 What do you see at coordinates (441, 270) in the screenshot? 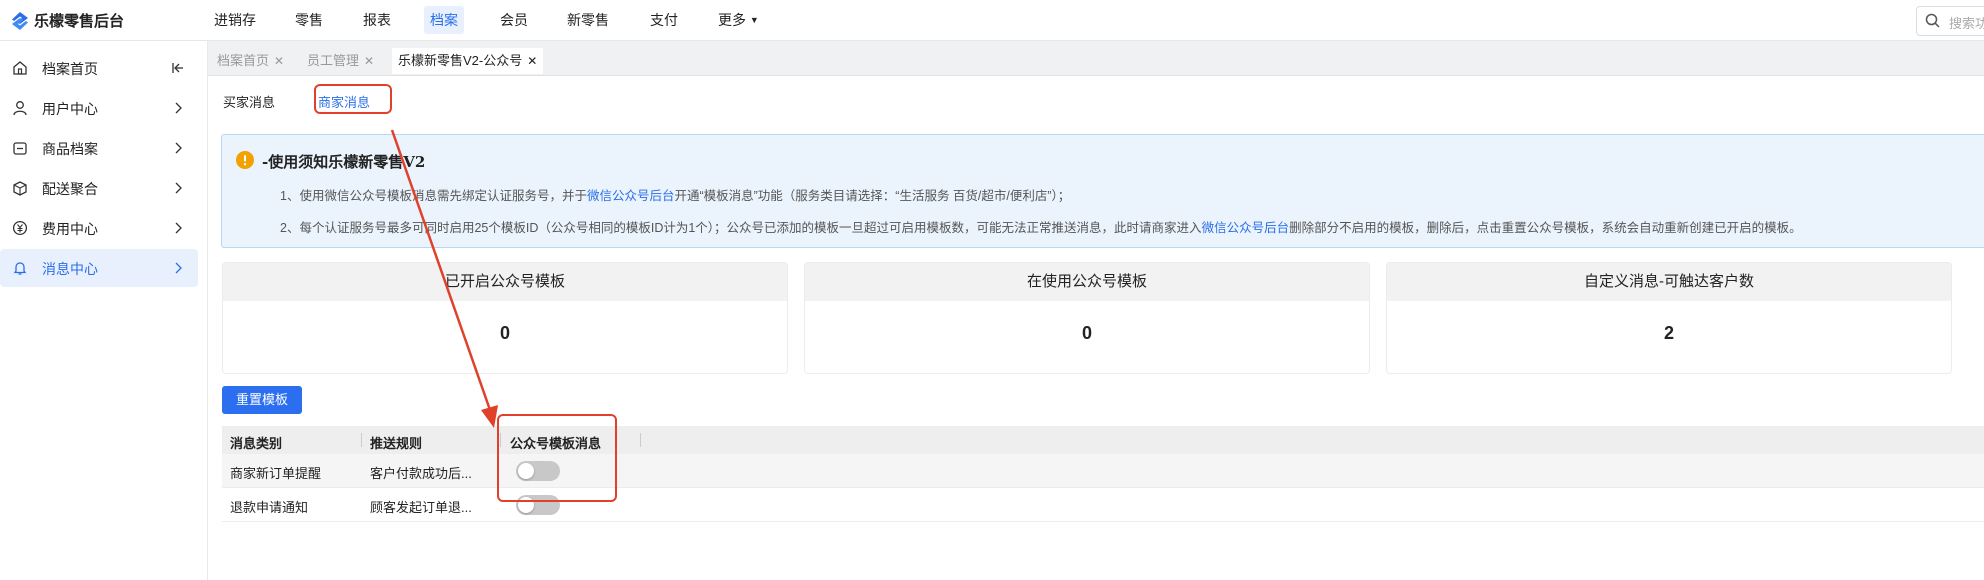
I see `annotation-arrow-line` at bounding box center [441, 270].